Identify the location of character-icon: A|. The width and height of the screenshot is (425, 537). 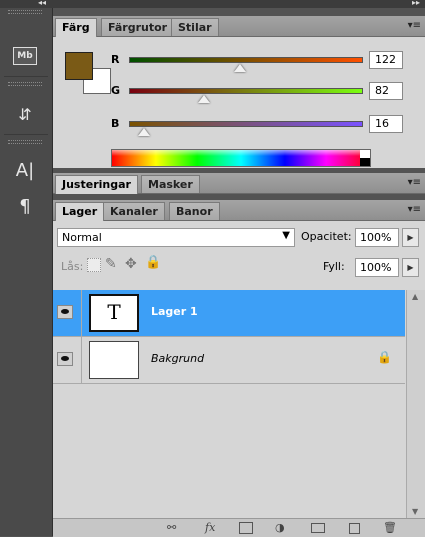
(25, 170).